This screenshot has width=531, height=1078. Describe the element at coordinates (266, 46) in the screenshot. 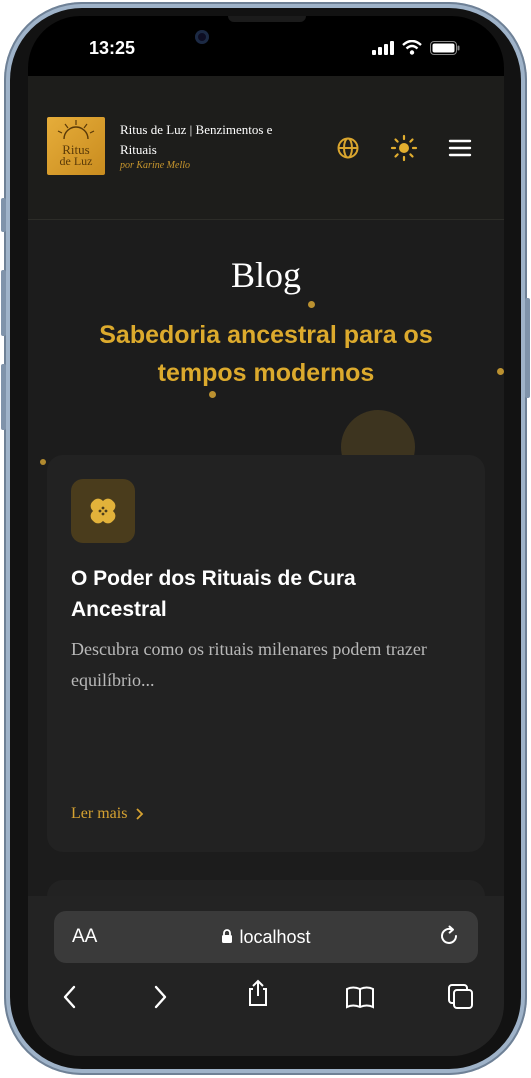

I see `status-bar: 13:25` at that location.